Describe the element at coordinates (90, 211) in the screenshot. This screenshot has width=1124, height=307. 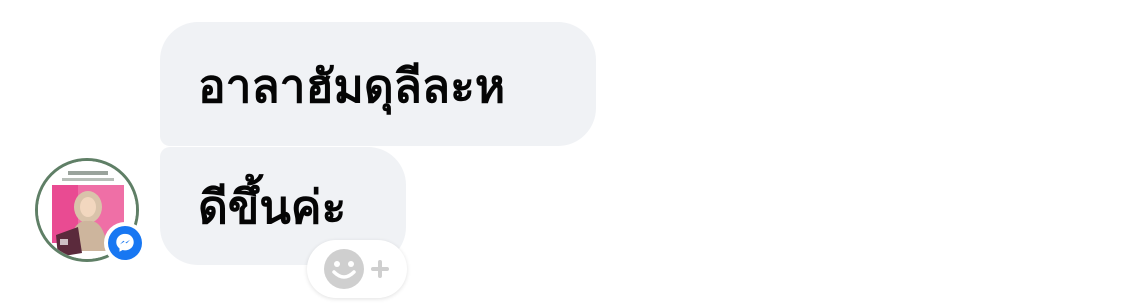
I see `sender-avatar-group` at that location.